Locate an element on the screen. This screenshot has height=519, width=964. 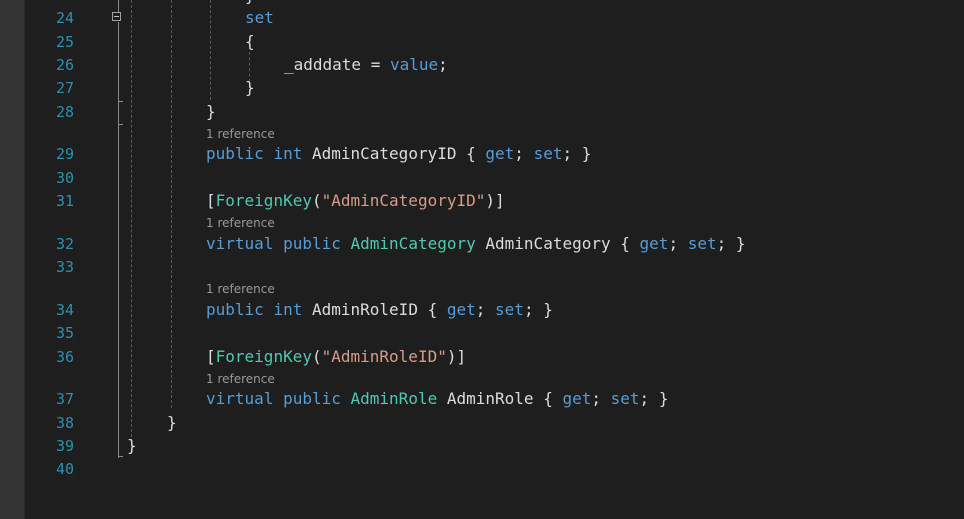
line-number-29: 29 is located at coordinates (64, 154).